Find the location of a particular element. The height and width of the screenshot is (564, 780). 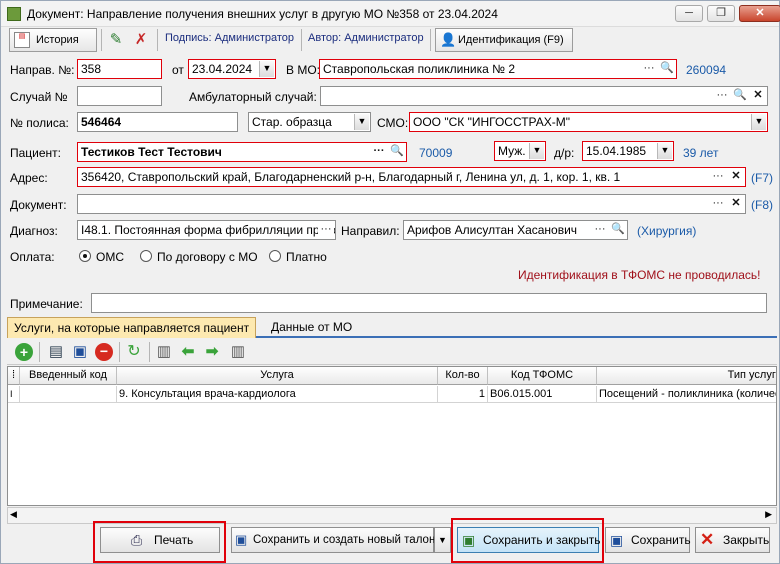

row-indicator: I is located at coordinates (14, 394).